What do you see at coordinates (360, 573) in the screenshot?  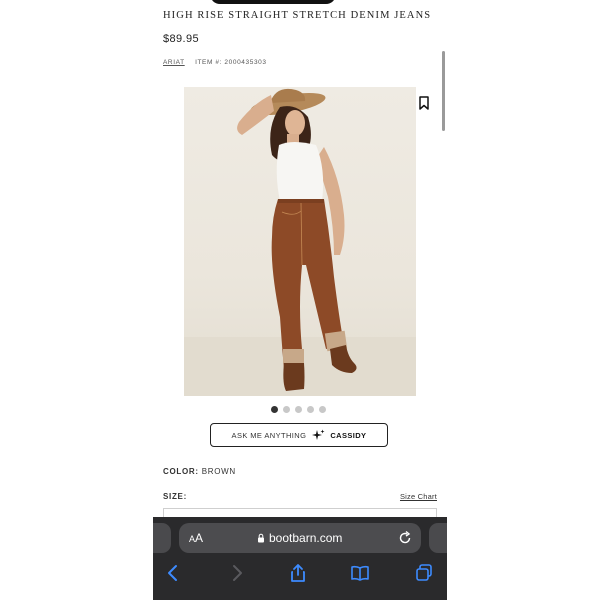 I see `bookmarks-icon` at bounding box center [360, 573].